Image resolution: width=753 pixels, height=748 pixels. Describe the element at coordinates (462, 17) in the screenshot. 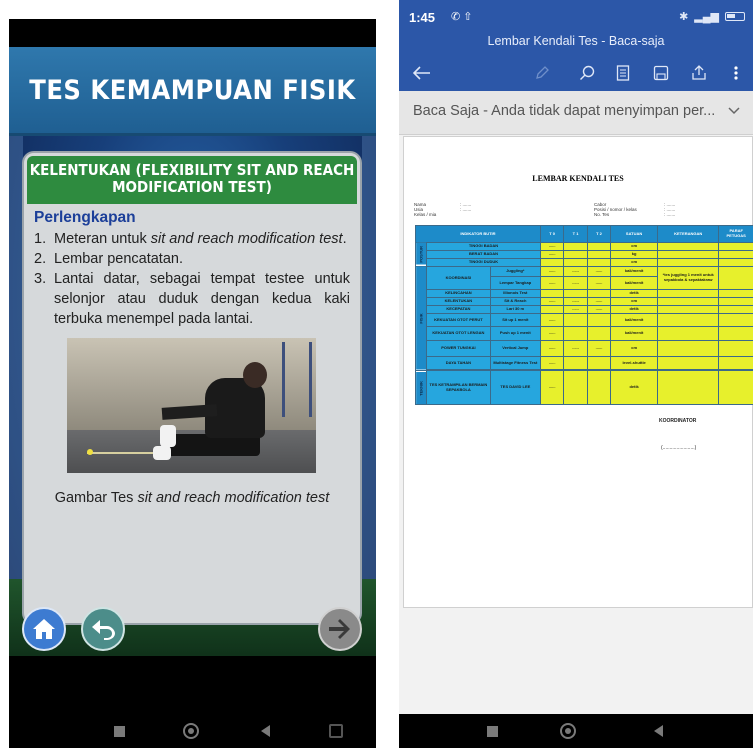

I see `notification-icon: ✆ ⇧` at that location.